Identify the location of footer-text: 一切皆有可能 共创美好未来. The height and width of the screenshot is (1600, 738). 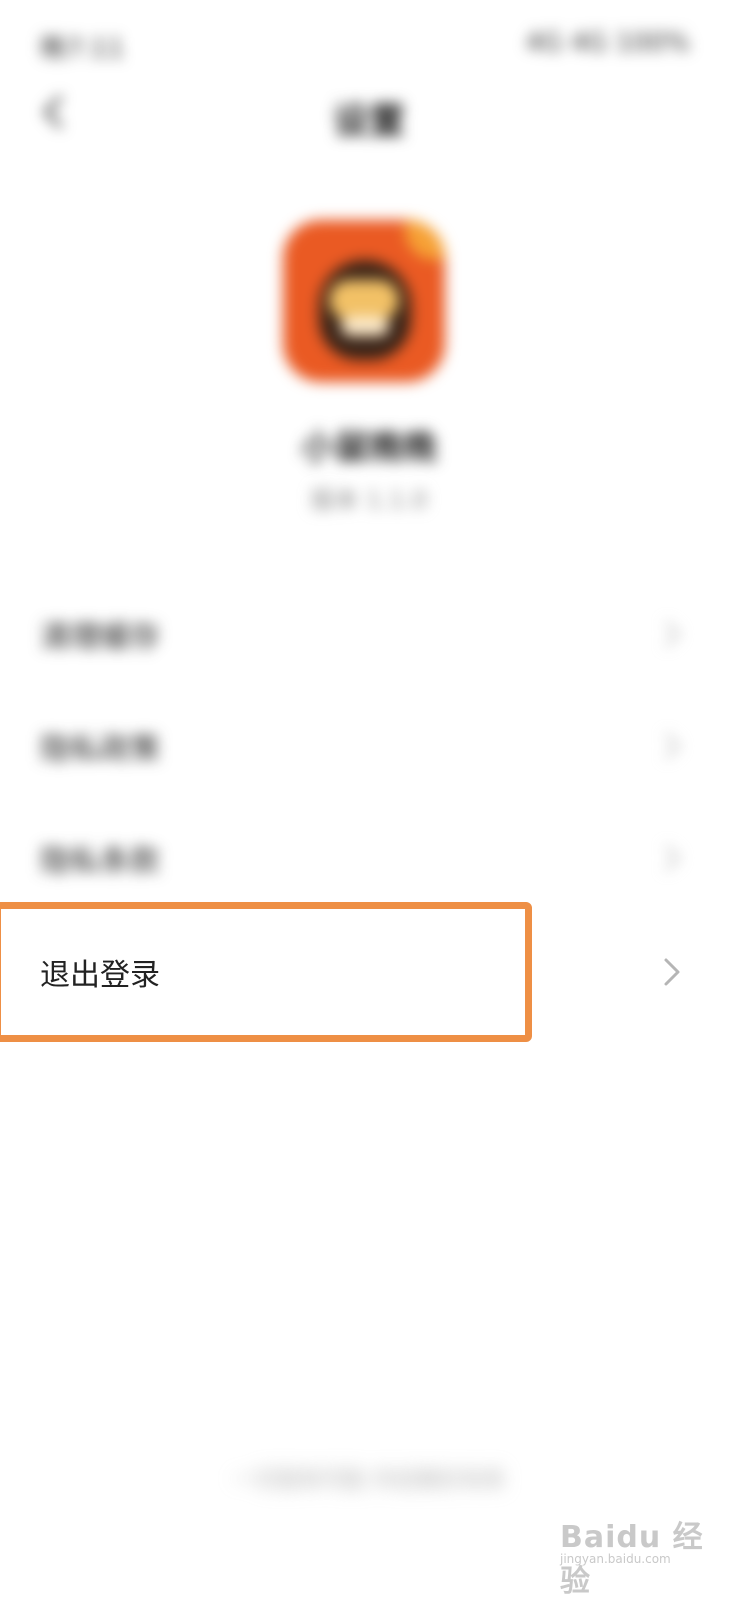
(369, 1480).